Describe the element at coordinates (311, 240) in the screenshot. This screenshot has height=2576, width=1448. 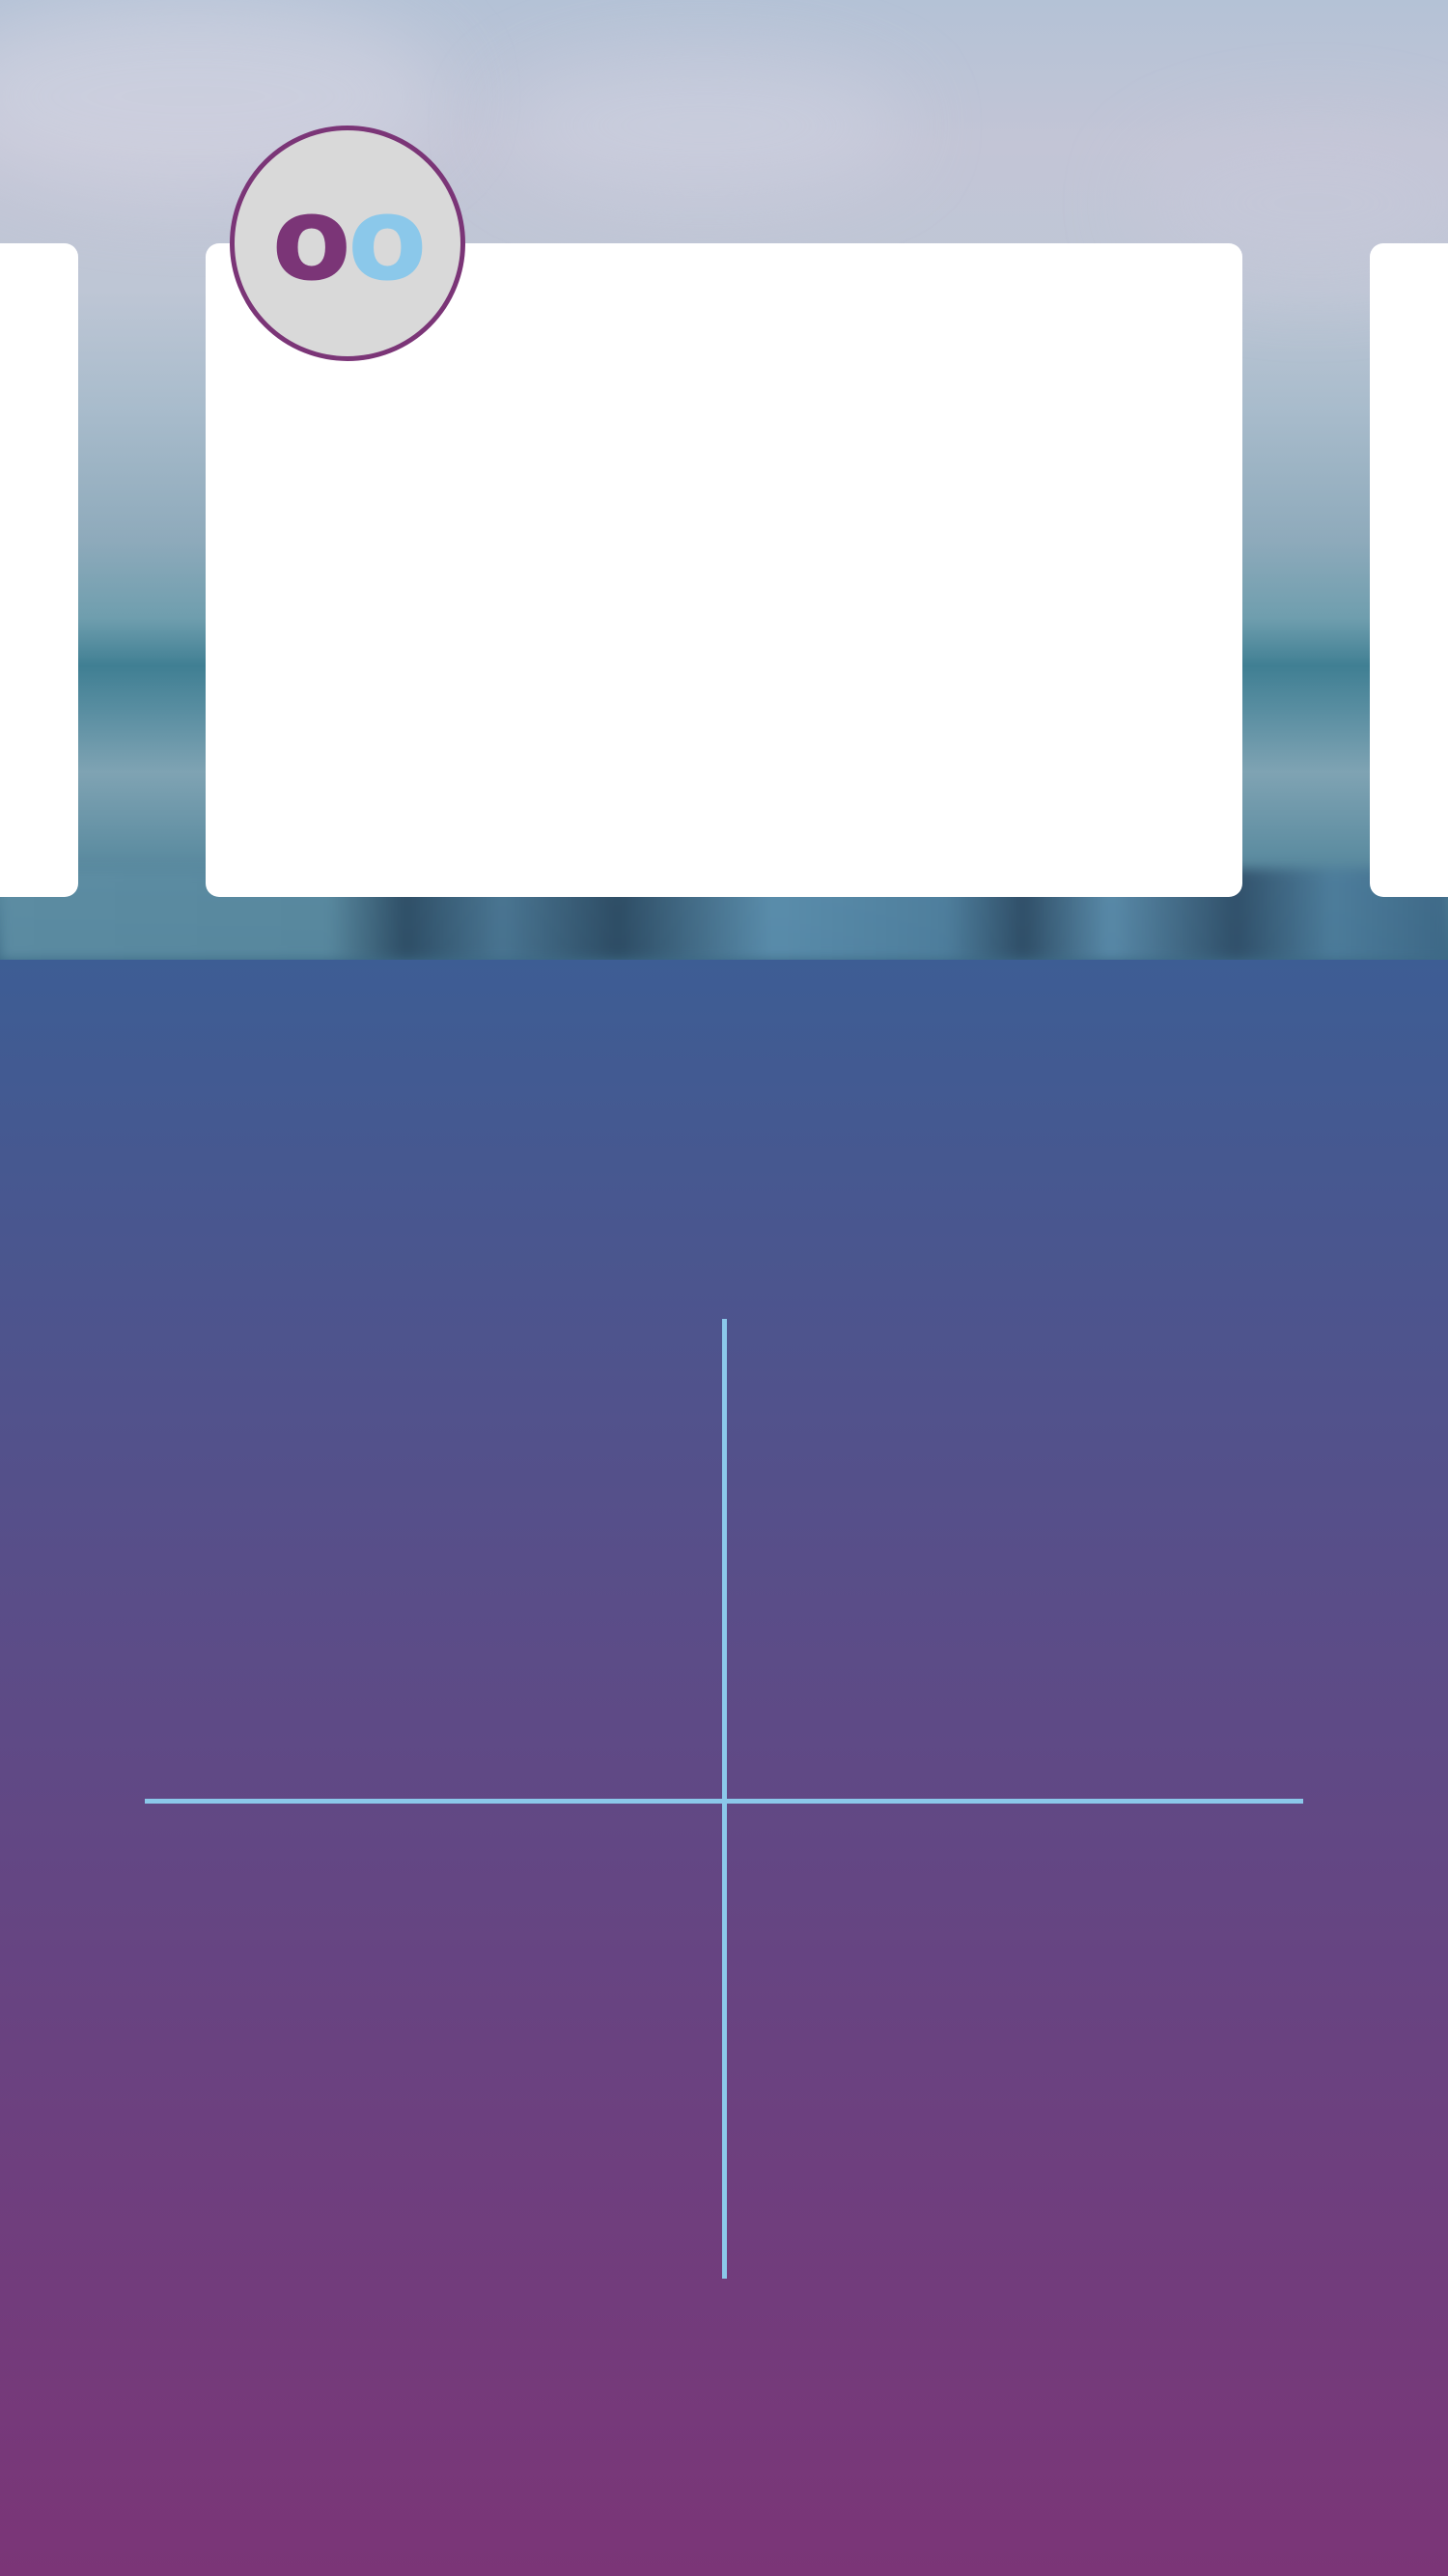
I see `logo-letter-o-purple: o` at that location.